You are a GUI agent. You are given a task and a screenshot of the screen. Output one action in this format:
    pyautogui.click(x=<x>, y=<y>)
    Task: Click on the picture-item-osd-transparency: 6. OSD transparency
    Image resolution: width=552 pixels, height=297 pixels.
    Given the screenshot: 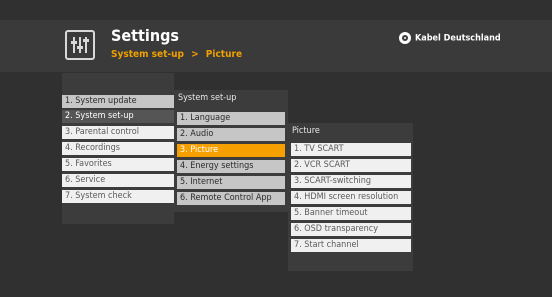 What is the action you would take?
    pyautogui.click(x=351, y=229)
    